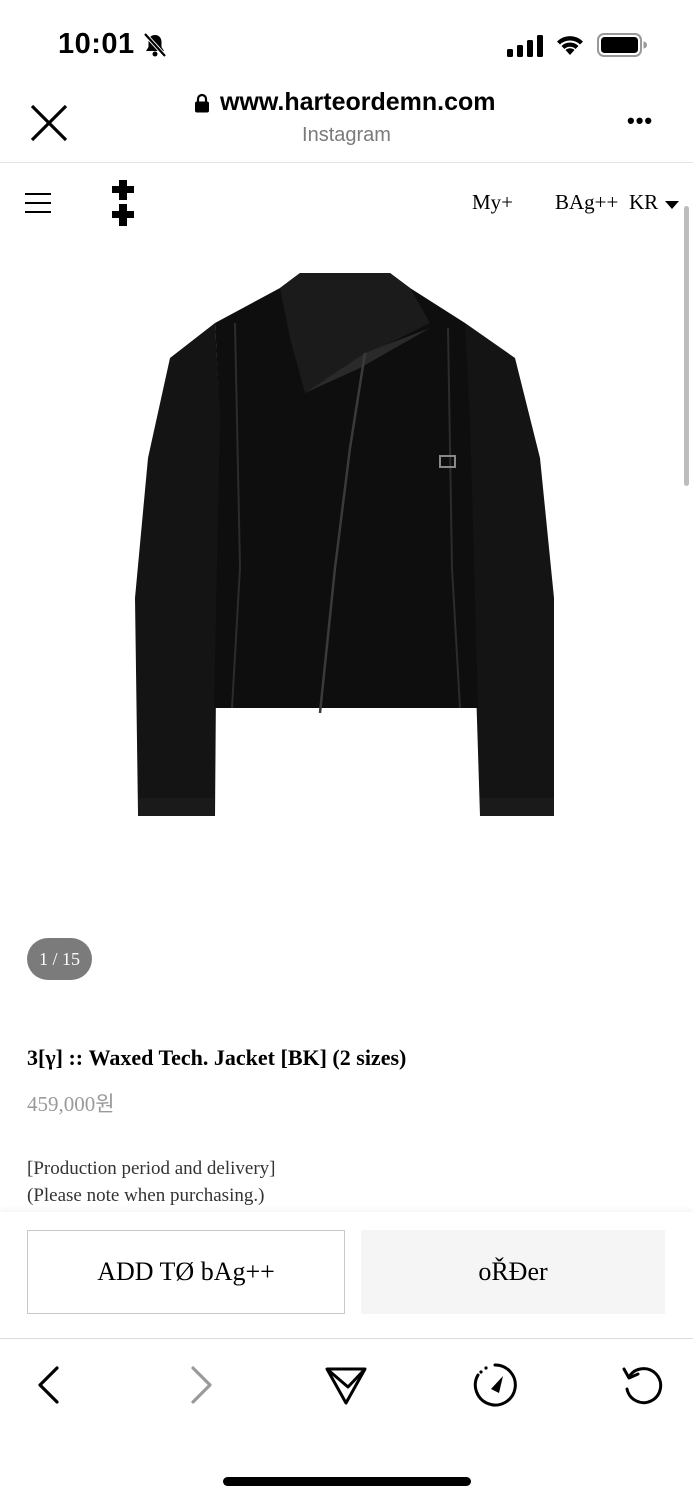  Describe the element at coordinates (586, 202) in the screenshot. I see `bag-link: BAg++` at that location.